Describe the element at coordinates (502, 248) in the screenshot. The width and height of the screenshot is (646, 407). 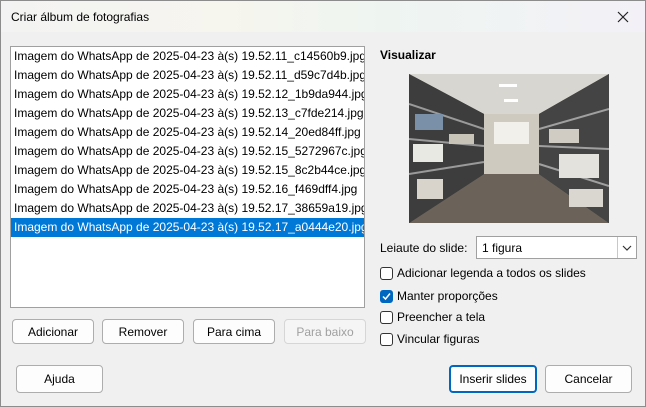
I see `slide-layout-value: 1 figura` at that location.